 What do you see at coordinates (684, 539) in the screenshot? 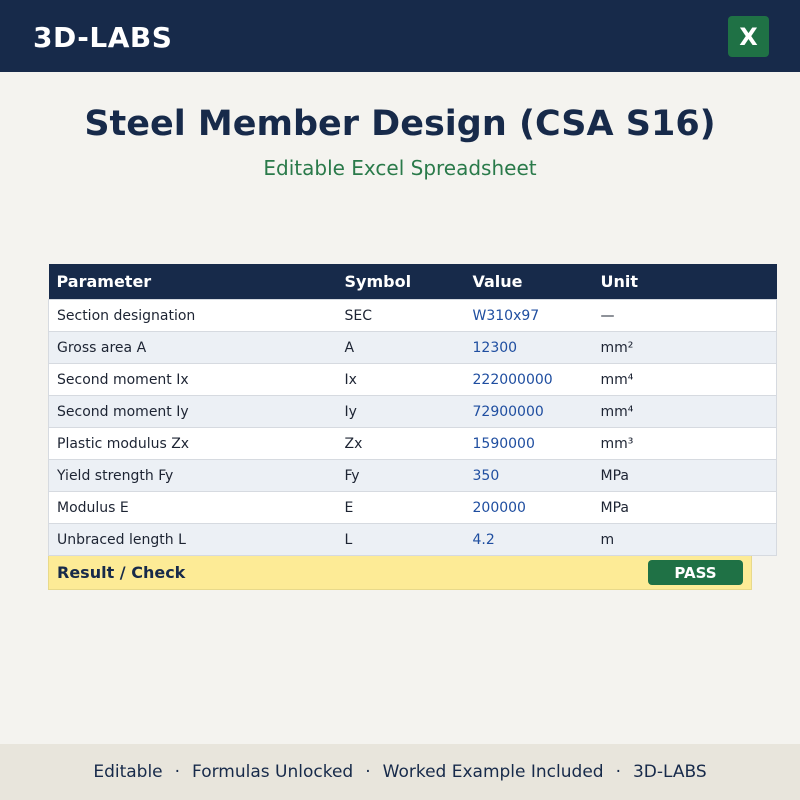
I see `cell-unit: m` at bounding box center [684, 539].